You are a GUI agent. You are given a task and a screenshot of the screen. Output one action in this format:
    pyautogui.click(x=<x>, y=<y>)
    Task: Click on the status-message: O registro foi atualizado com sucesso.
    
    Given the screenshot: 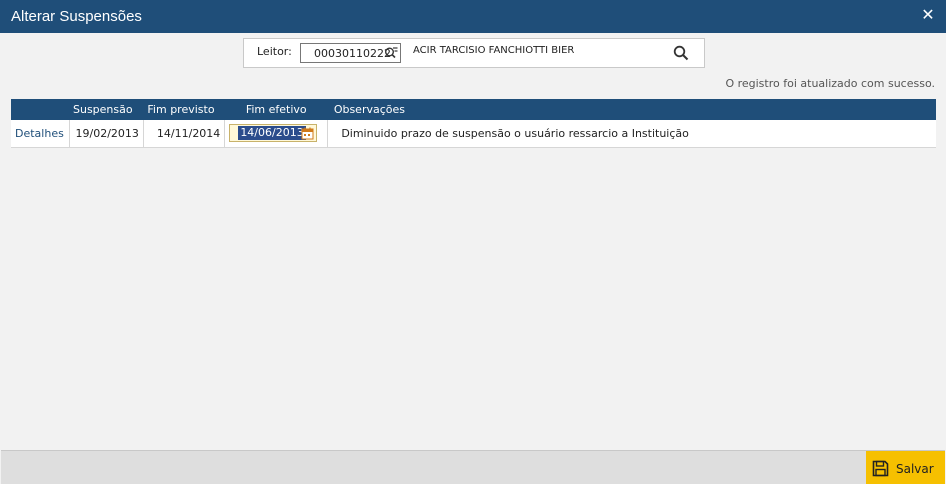 What is the action you would take?
    pyautogui.click(x=830, y=83)
    